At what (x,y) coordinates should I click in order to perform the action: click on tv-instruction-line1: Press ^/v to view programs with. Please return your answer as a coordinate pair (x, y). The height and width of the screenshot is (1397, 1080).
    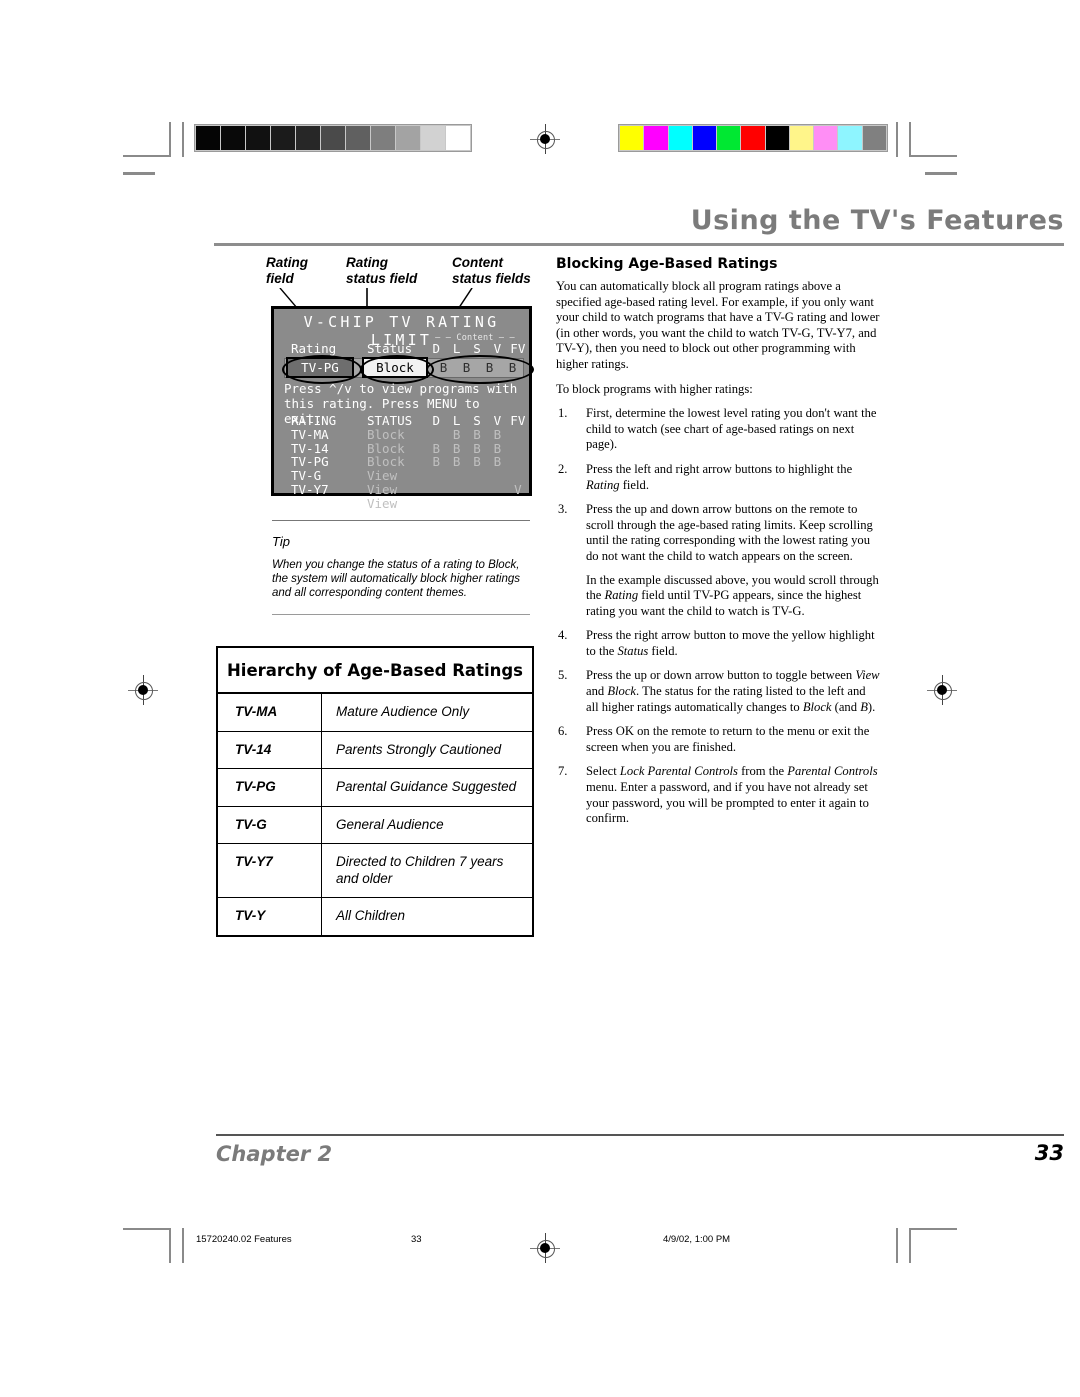
    Looking at the image, I should click on (401, 388).